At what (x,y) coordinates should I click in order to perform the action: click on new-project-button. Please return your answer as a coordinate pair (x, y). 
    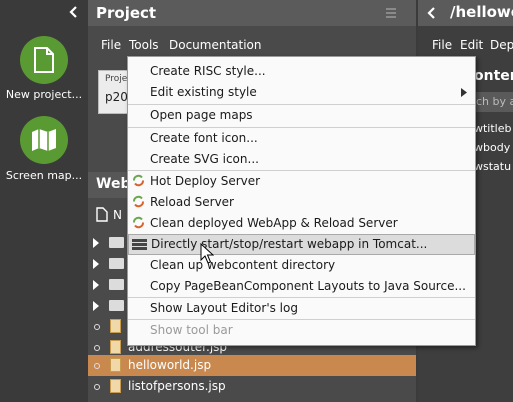
    Looking at the image, I should click on (44, 60).